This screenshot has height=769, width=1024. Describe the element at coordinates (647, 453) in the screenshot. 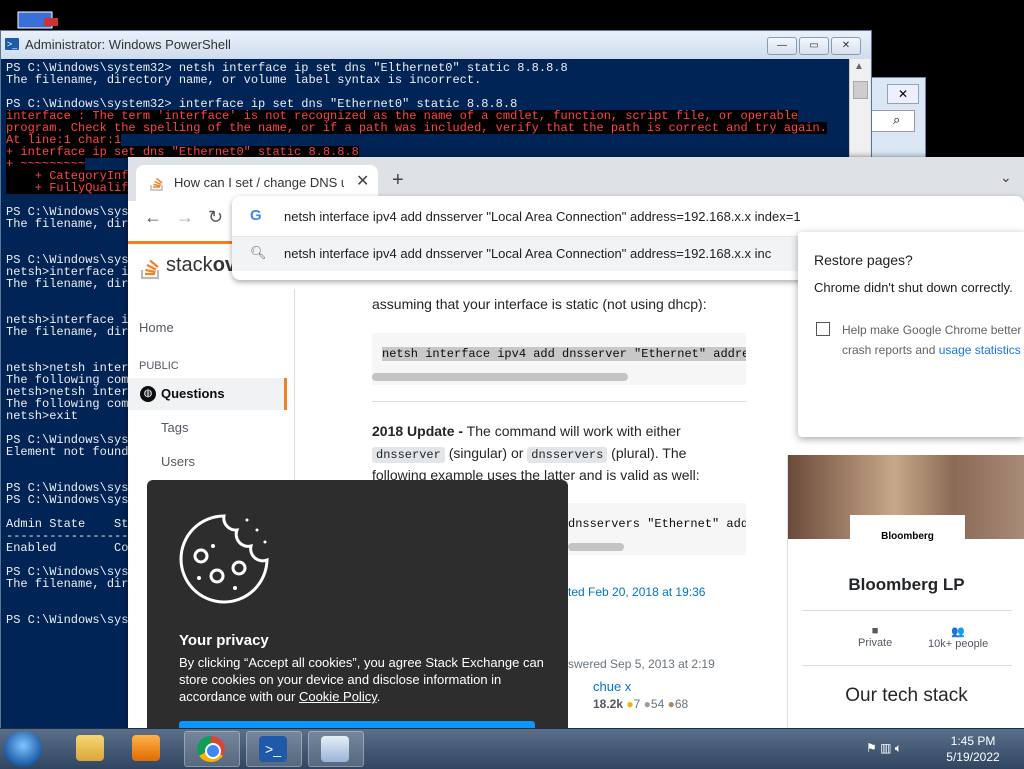

I see `text: (plural). The` at that location.